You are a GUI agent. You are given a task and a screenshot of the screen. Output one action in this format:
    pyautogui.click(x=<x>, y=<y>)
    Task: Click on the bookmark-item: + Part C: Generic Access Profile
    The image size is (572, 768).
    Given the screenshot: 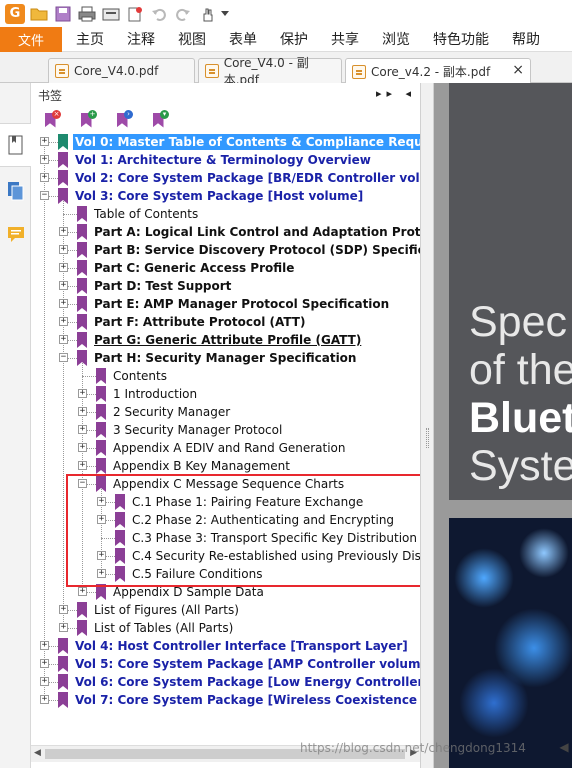 What is the action you would take?
    pyautogui.click(x=225, y=268)
    